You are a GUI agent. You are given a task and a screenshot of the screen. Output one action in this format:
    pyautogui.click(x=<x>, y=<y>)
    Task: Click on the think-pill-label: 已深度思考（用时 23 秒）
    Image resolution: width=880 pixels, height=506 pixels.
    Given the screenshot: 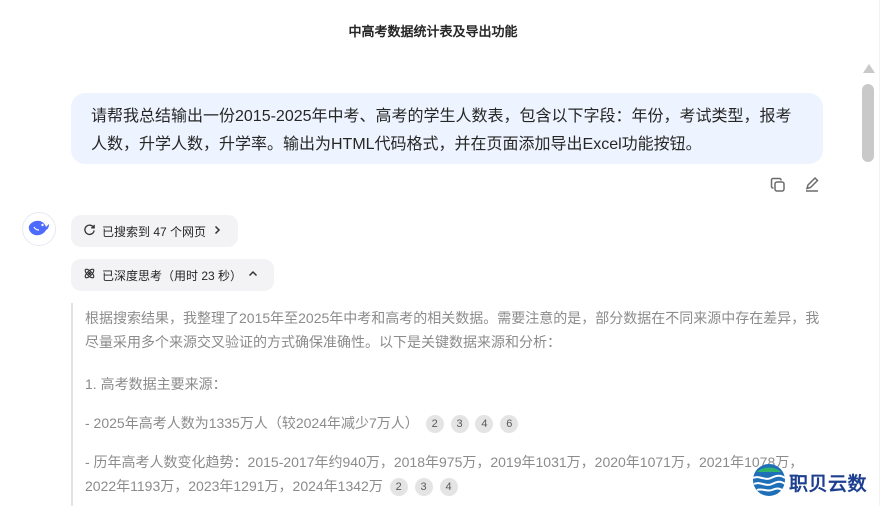 What is the action you would take?
    pyautogui.click(x=172, y=275)
    